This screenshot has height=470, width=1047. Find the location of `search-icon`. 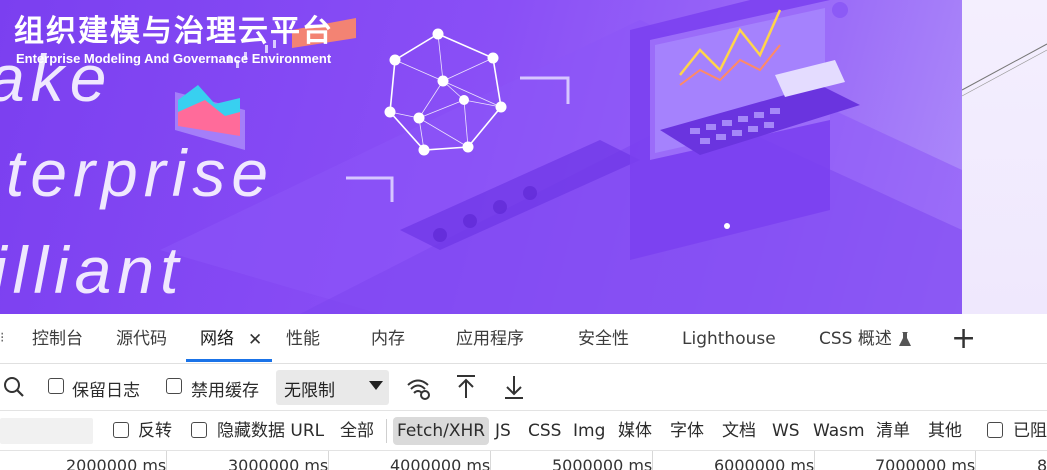

search-icon is located at coordinates (14, 387).